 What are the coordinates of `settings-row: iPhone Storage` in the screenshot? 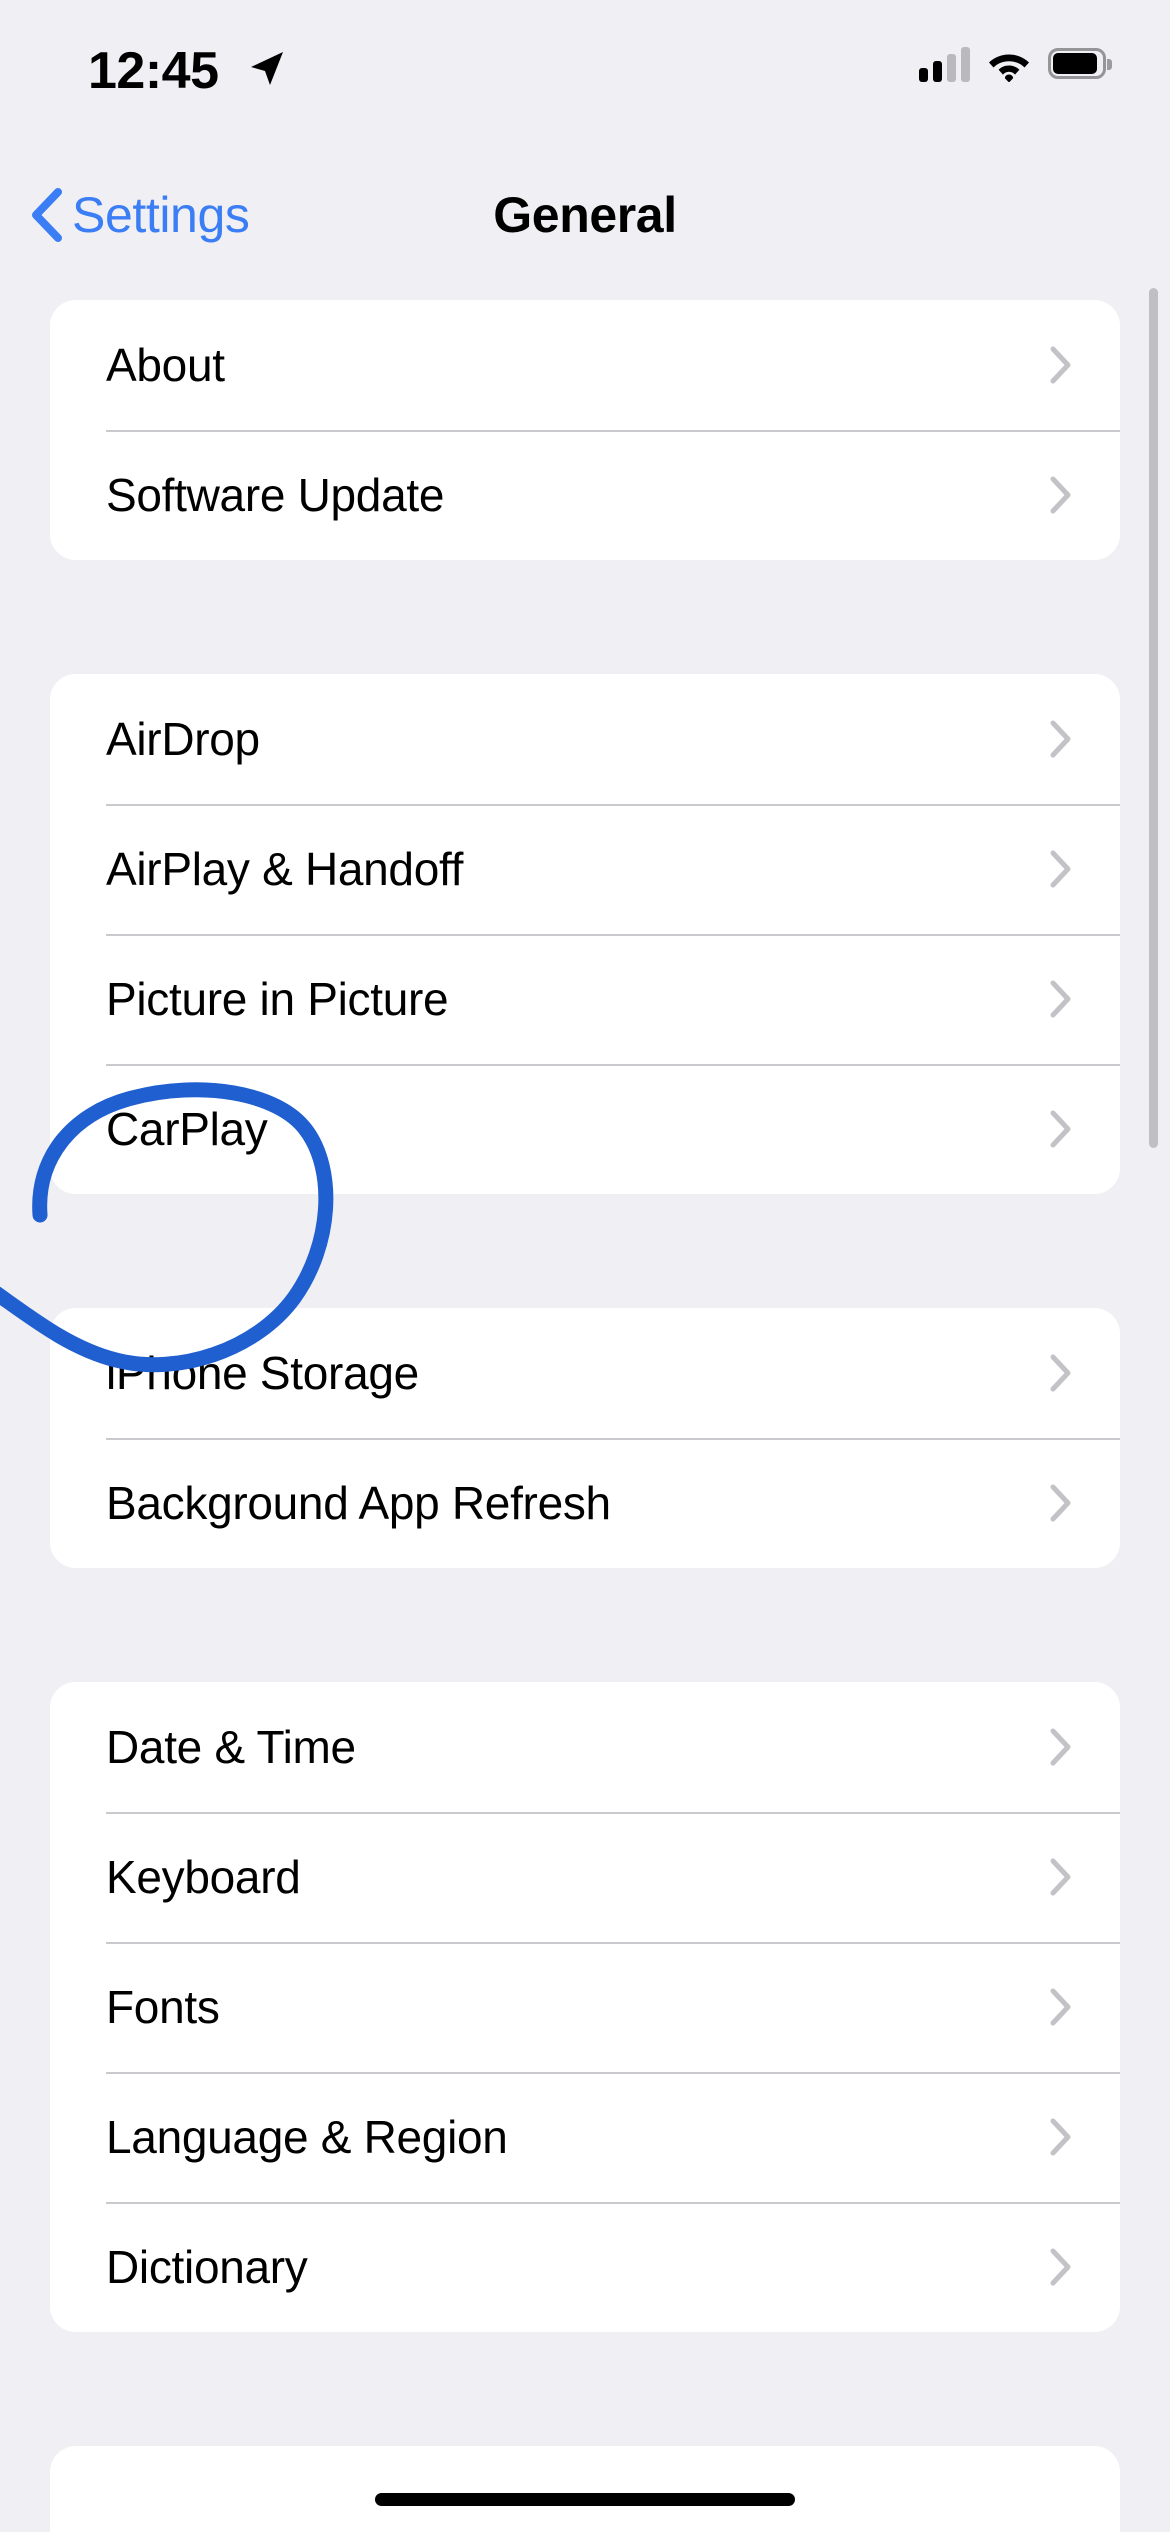 It's located at (585, 1373).